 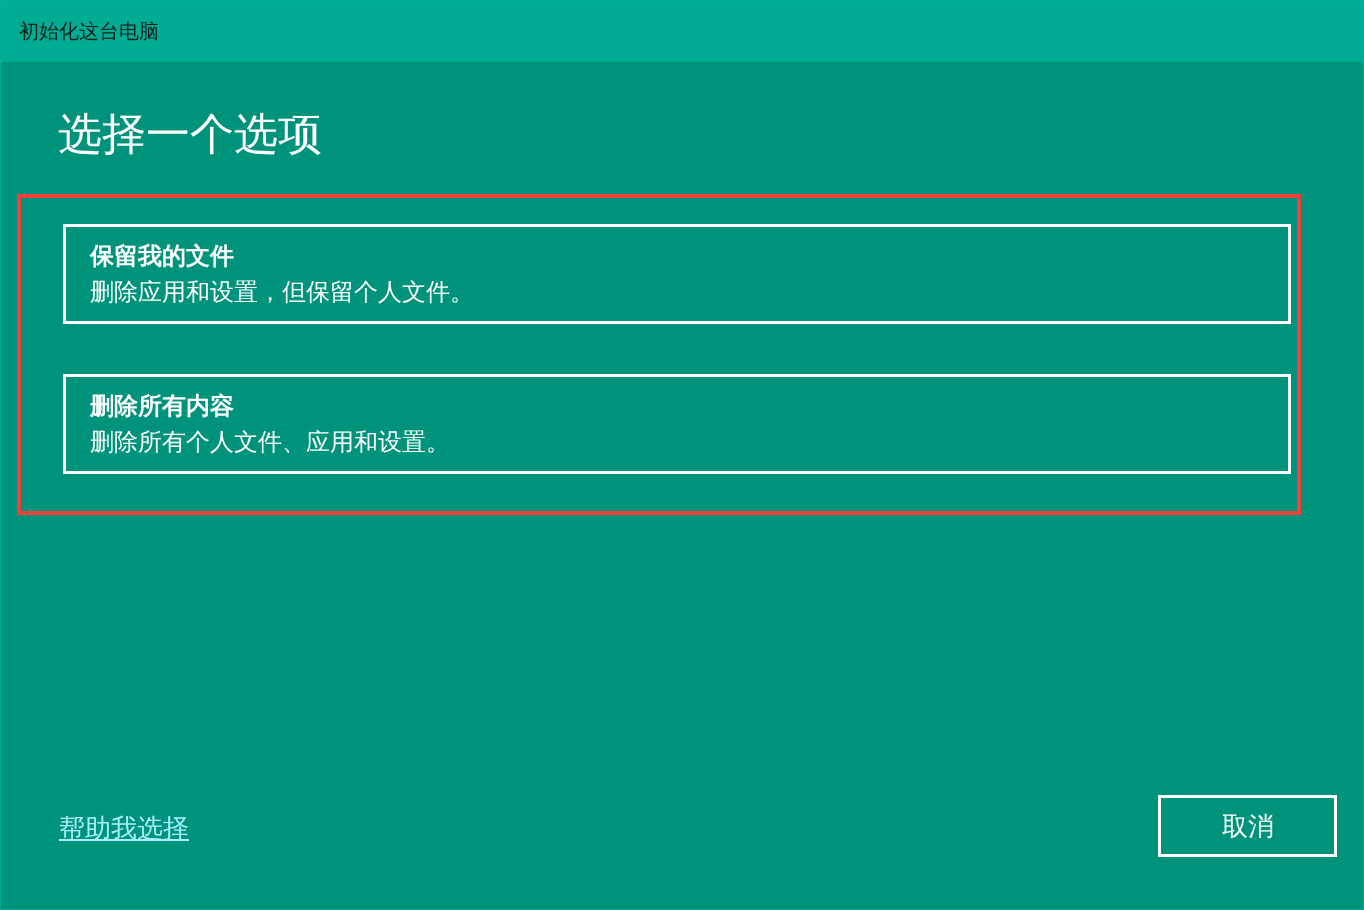 I want to click on option-description: 删除所有个人文件、应用和设置。, so click(x=270, y=442).